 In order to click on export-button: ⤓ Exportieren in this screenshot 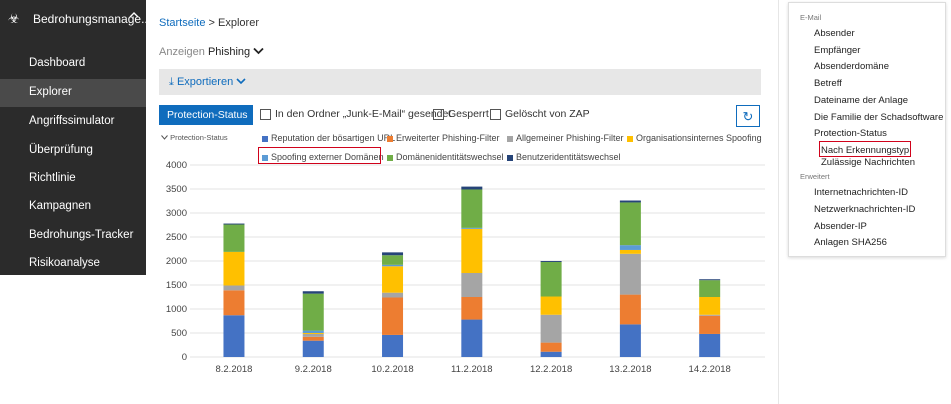, I will do `click(207, 82)`.